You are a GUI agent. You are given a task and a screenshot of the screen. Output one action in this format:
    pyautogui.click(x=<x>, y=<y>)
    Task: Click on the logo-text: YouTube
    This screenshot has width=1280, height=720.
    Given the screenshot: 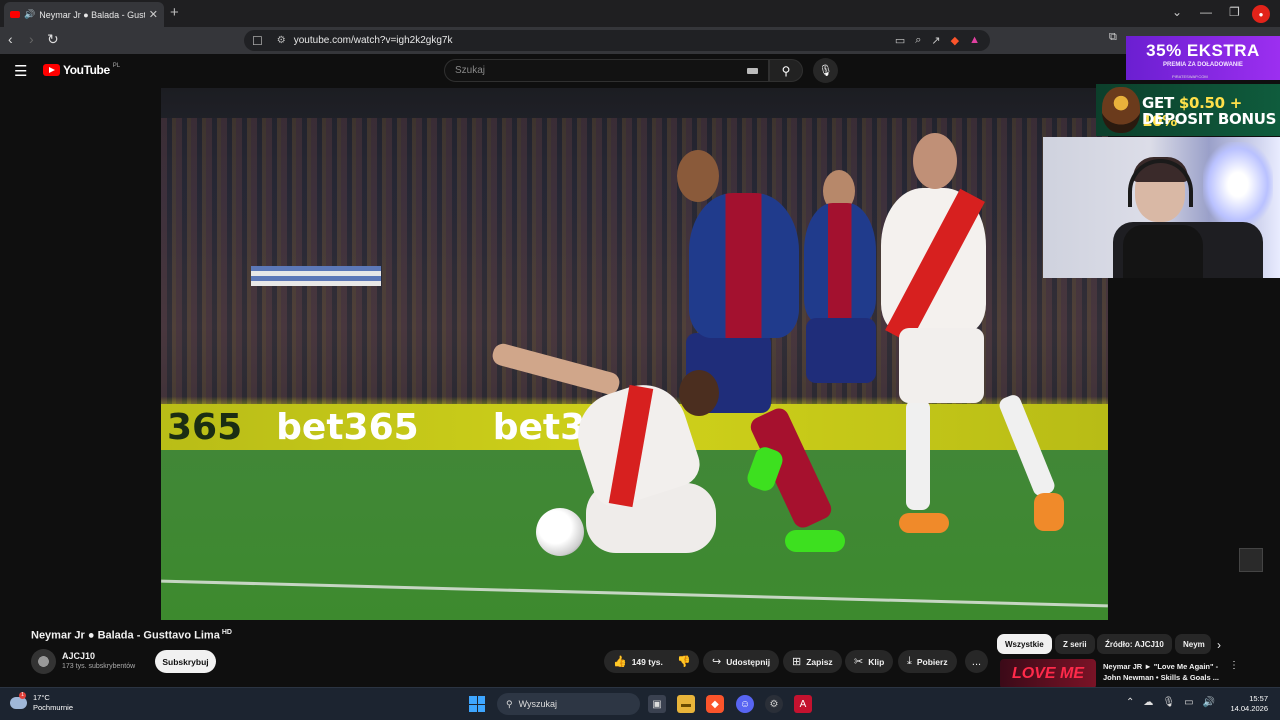 What is the action you would take?
    pyautogui.click(x=86, y=70)
    